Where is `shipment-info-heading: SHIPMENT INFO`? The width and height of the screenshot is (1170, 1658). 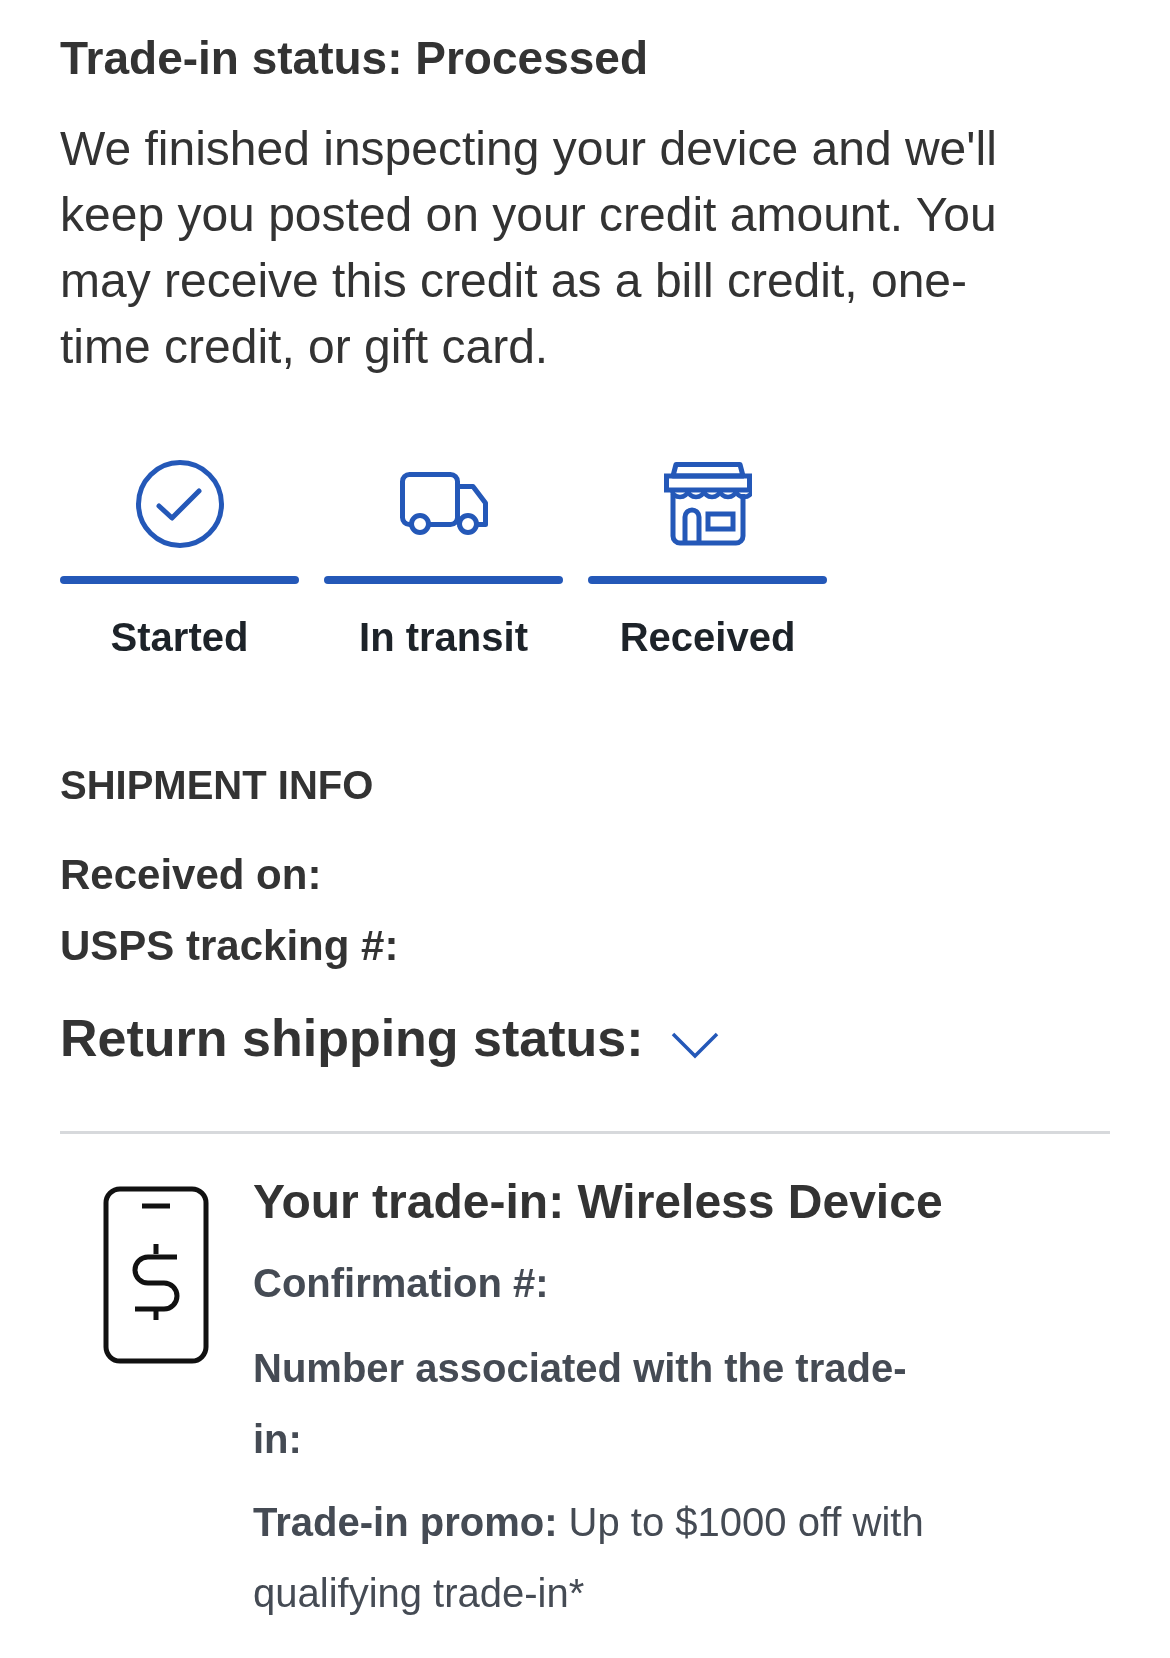 shipment-info-heading: SHIPMENT INFO is located at coordinates (217, 785).